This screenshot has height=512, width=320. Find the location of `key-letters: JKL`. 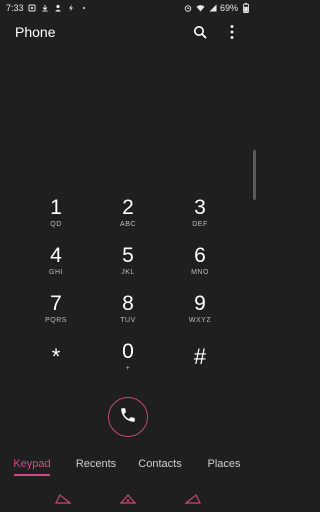

key-letters: JKL is located at coordinates (128, 272).